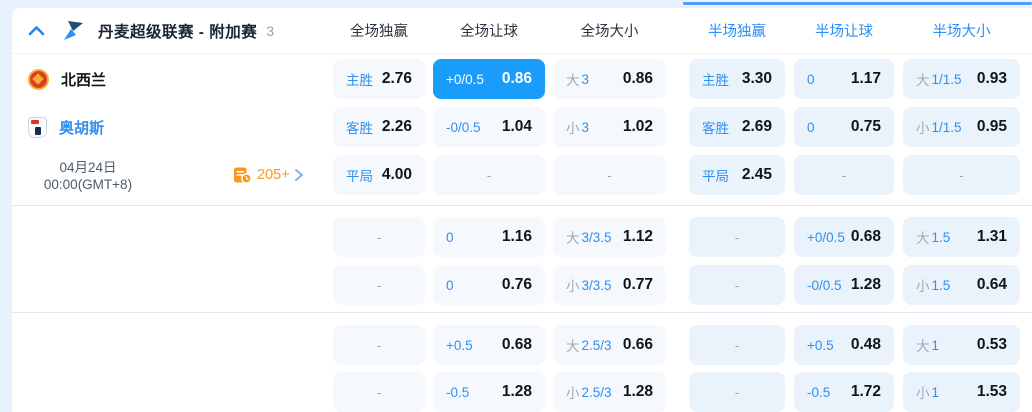  What do you see at coordinates (465, 79) in the screenshot?
I see `odds-line-label: +0/0.5` at bounding box center [465, 79].